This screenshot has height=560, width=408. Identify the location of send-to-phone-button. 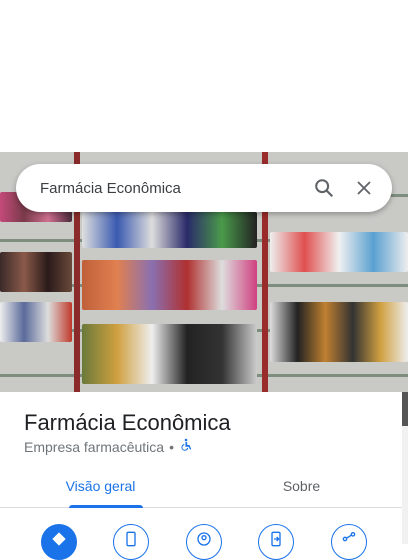
(276, 542).